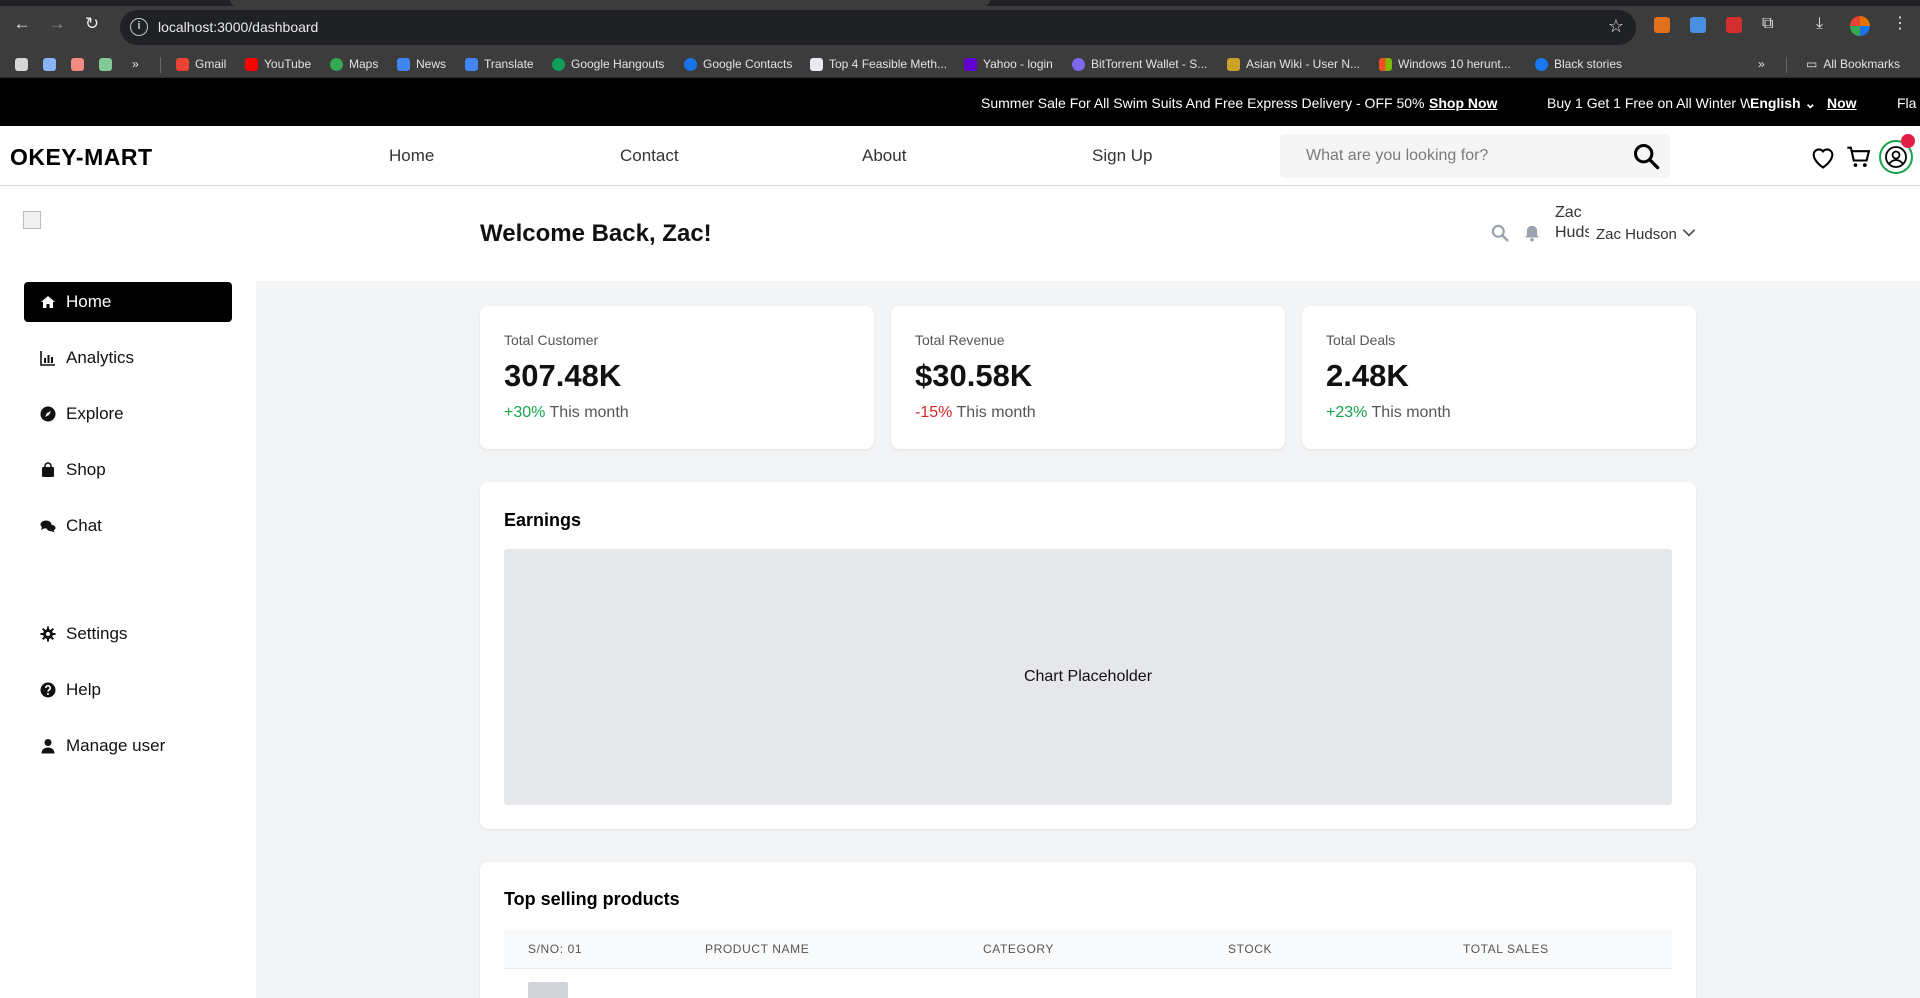  What do you see at coordinates (48, 302) in the screenshot?
I see `home-icon` at bounding box center [48, 302].